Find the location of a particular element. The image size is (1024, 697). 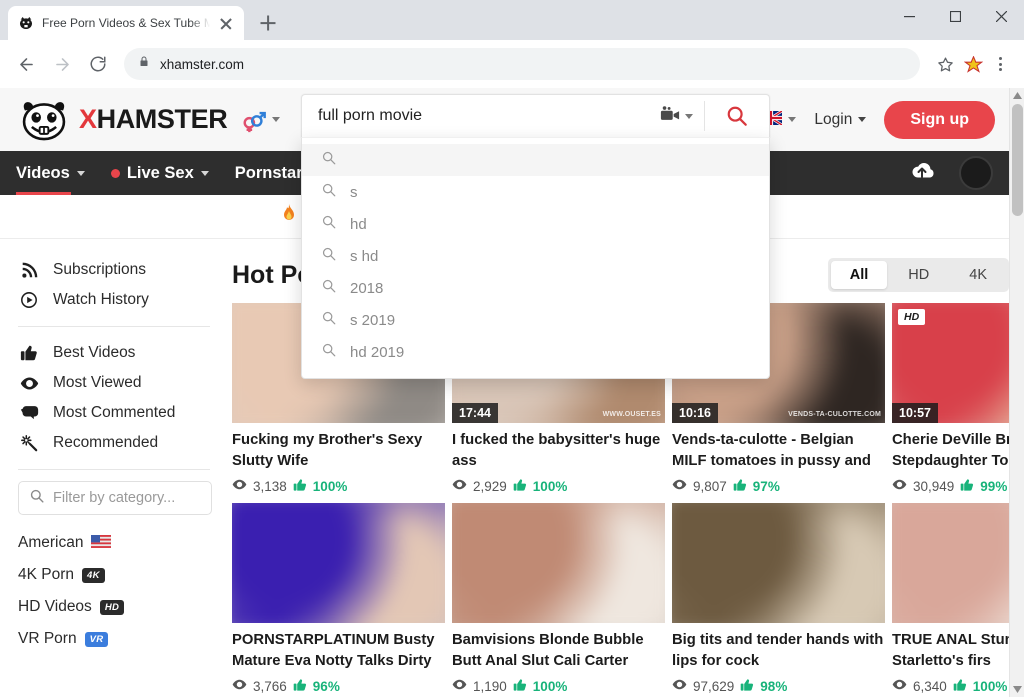

extension-icon is located at coordinates (973, 64).